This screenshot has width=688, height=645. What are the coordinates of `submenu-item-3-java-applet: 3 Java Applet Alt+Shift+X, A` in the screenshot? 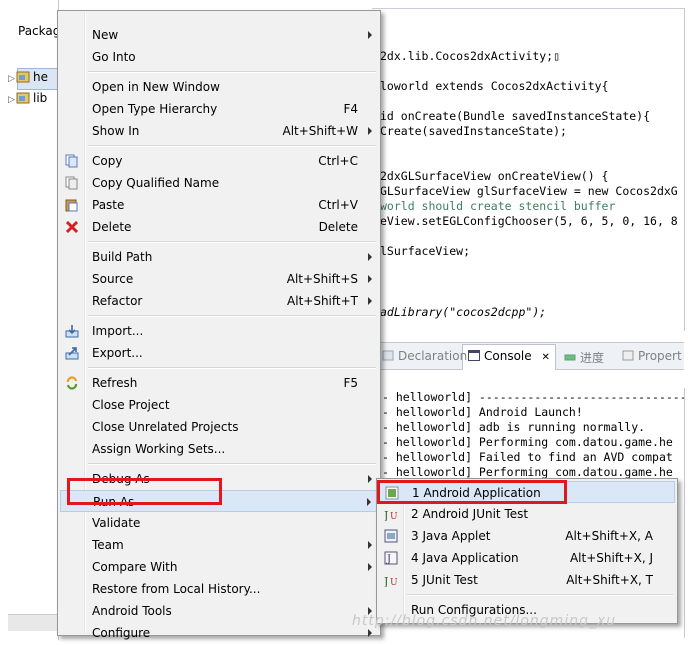 It's located at (527, 536).